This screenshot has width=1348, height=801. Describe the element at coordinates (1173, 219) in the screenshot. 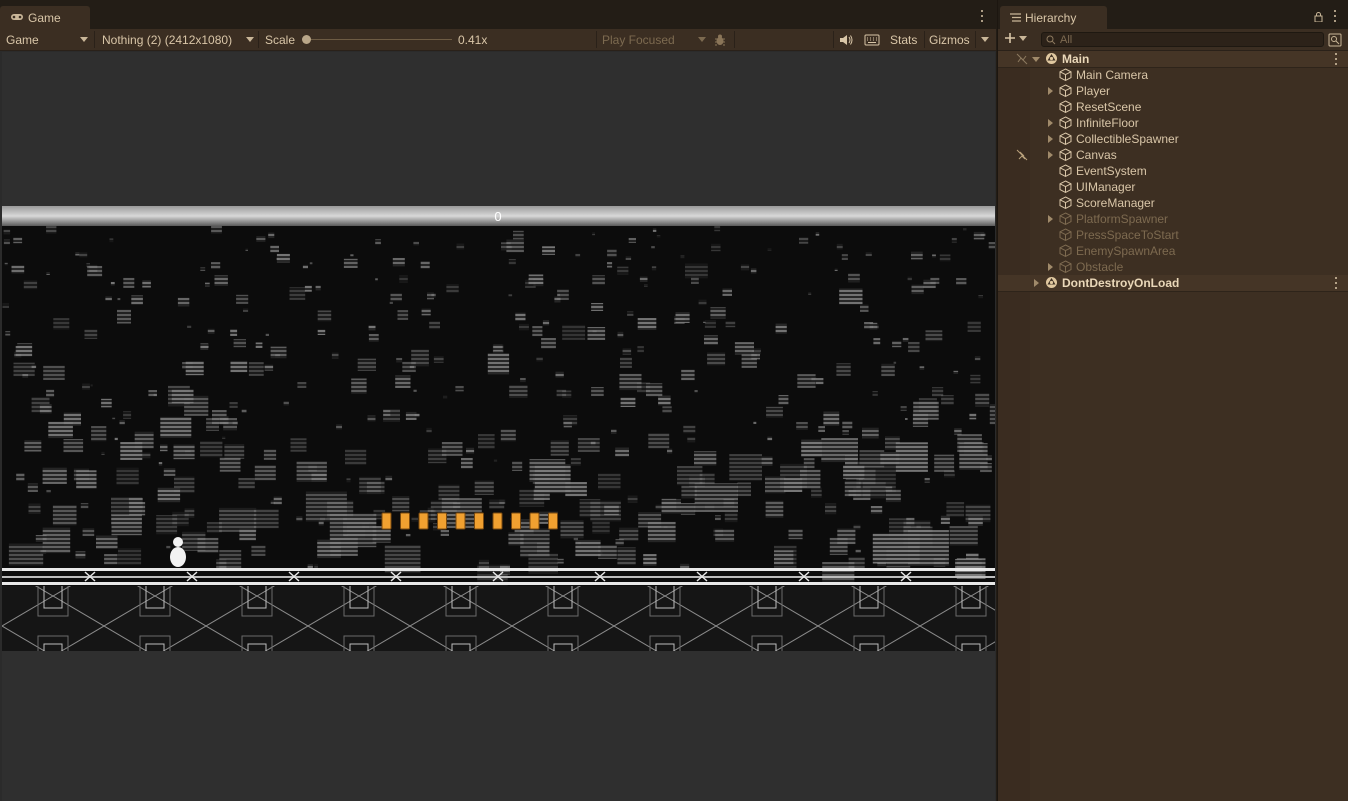

I see `hierarchy-item: PlatformSpawner` at that location.